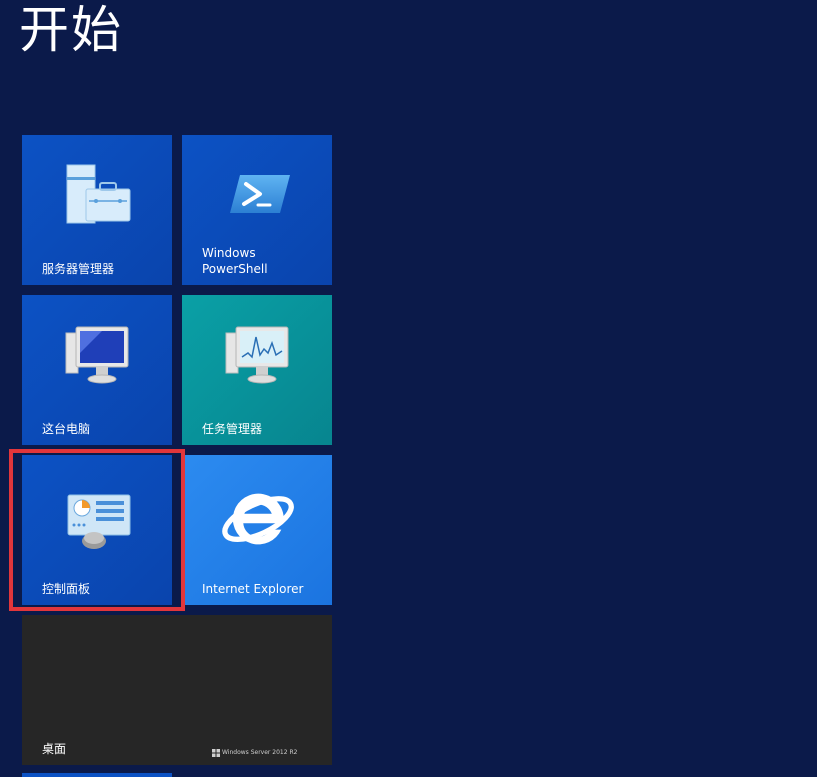  I want to click on windows-logo-icon, so click(216, 752).